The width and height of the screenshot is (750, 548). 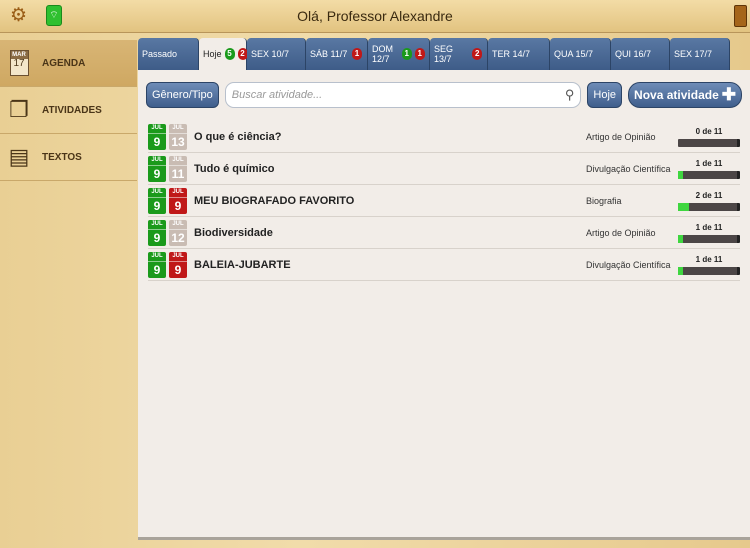 I want to click on tab-label: DOM 12/7, so click(x=382, y=54).